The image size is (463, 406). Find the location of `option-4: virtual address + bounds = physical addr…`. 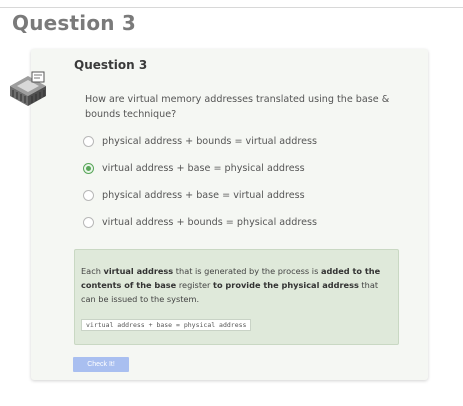

option-4: virtual address + bounds = physical addr… is located at coordinates (233, 223).